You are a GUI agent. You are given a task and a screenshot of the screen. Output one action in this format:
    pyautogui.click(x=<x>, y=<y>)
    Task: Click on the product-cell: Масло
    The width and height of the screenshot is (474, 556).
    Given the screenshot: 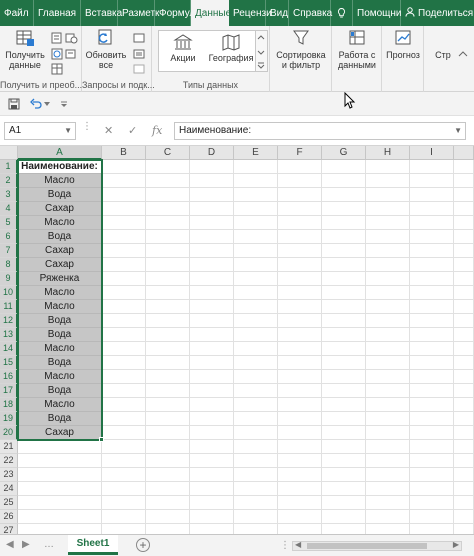 What is the action you would take?
    pyautogui.click(x=60, y=181)
    